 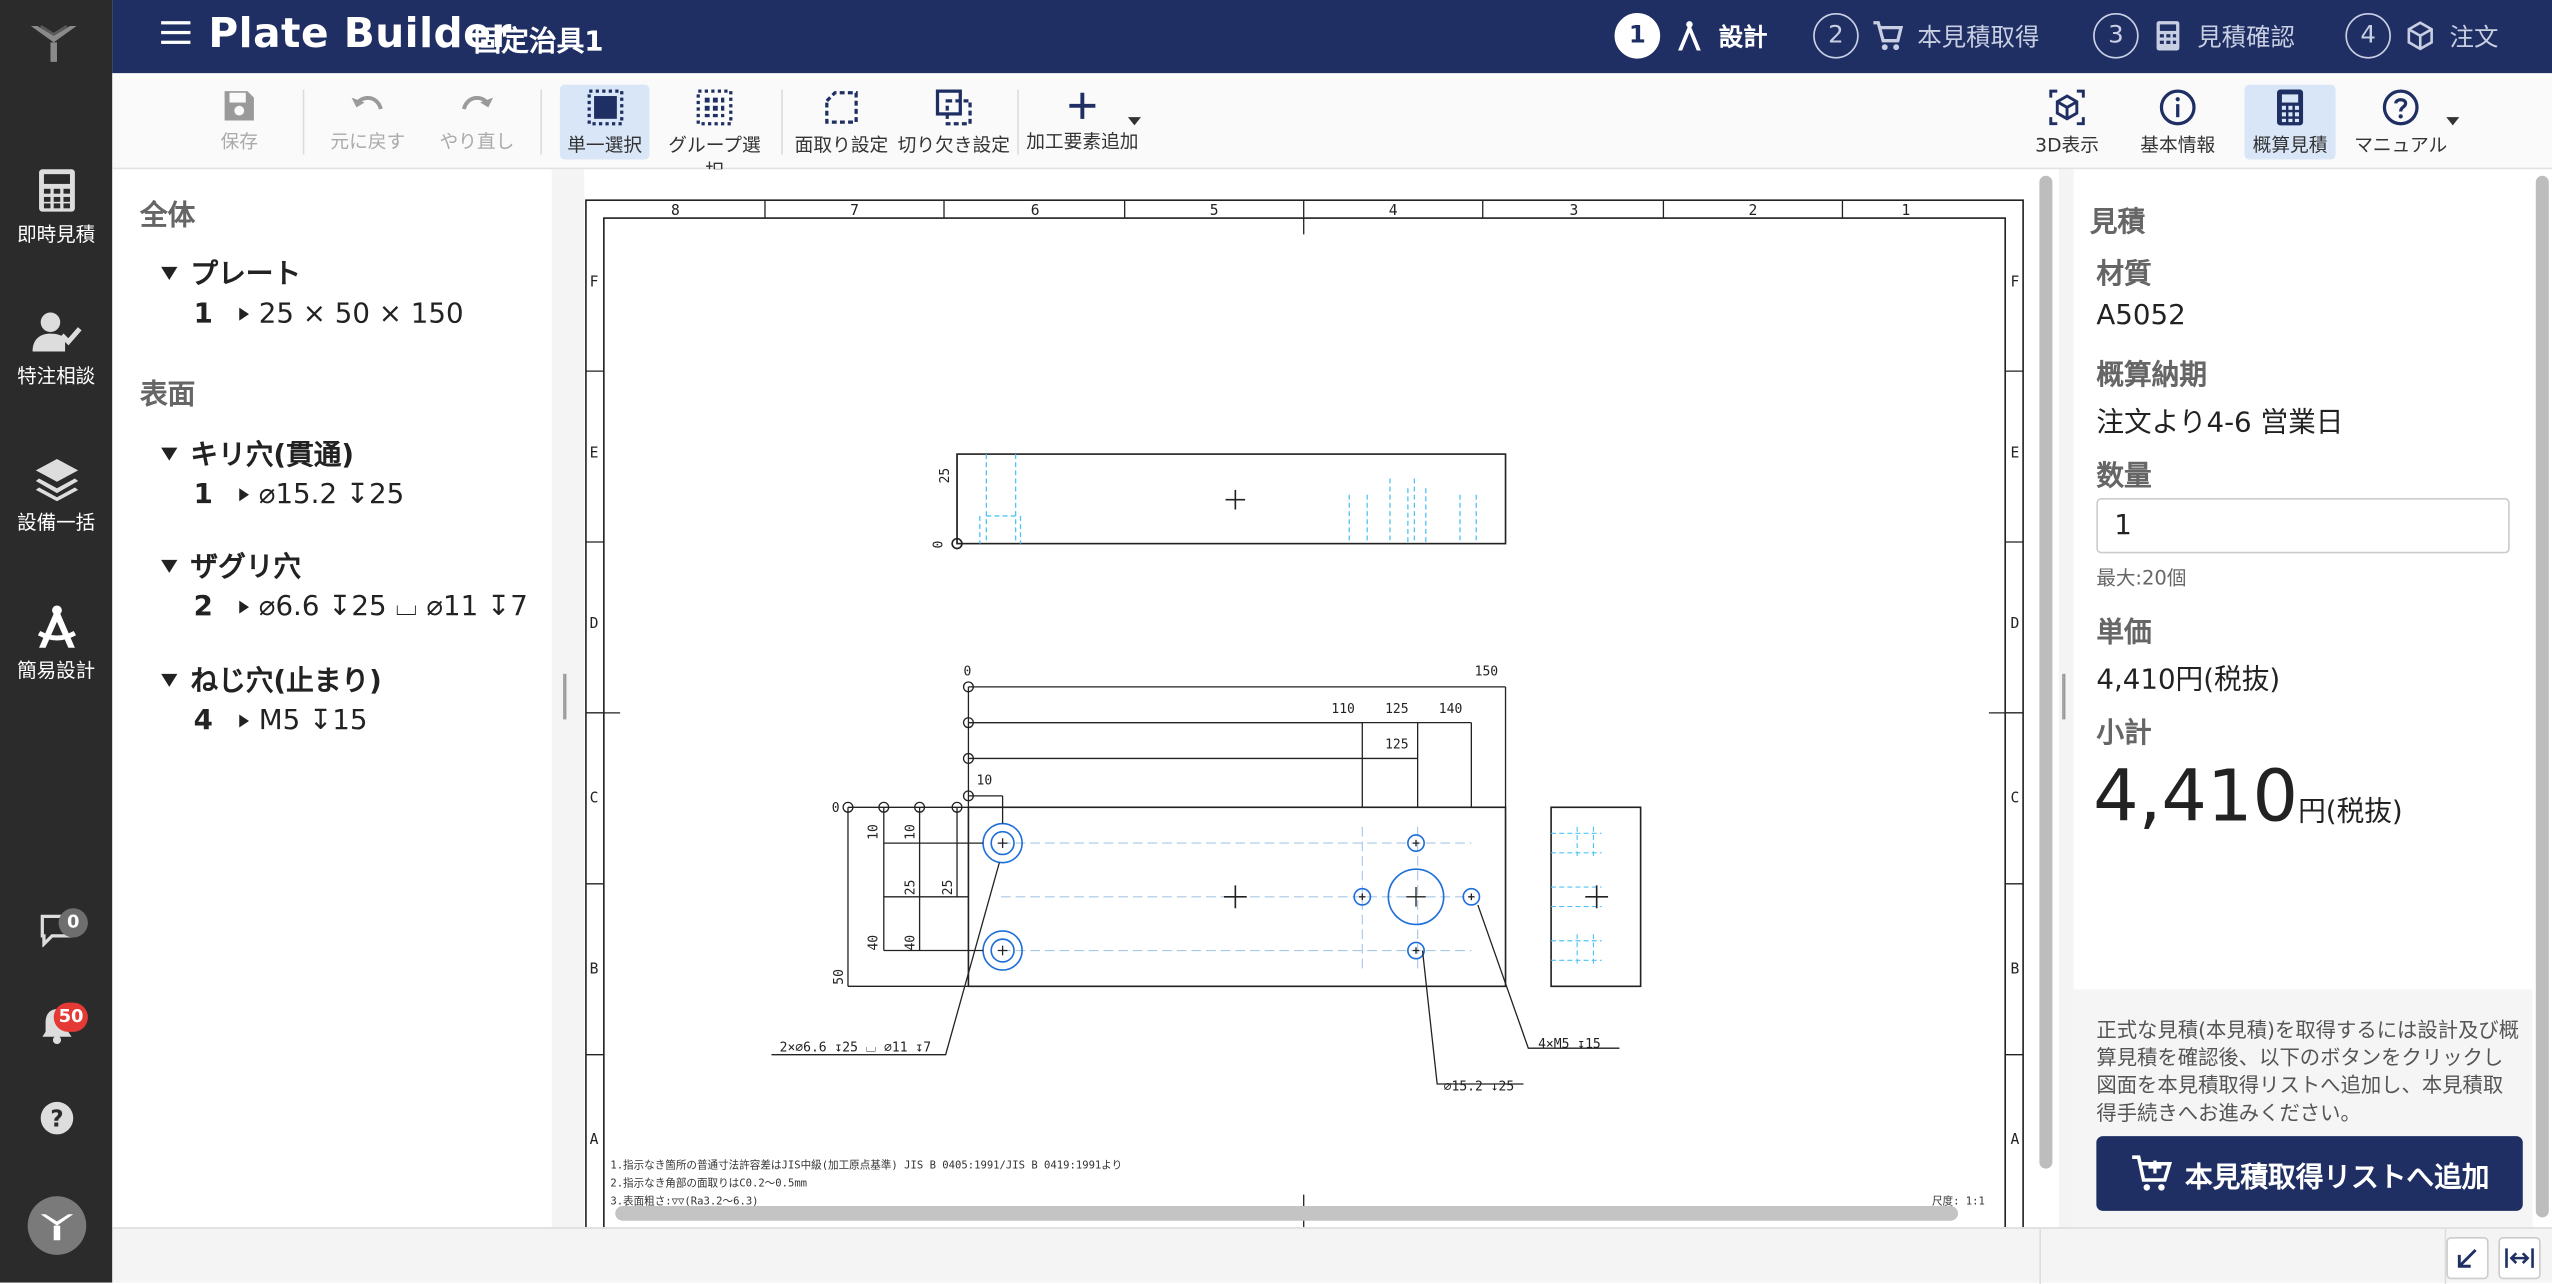 I want to click on drawing-horizontal-scrollbar, so click(x=1287, y=1213).